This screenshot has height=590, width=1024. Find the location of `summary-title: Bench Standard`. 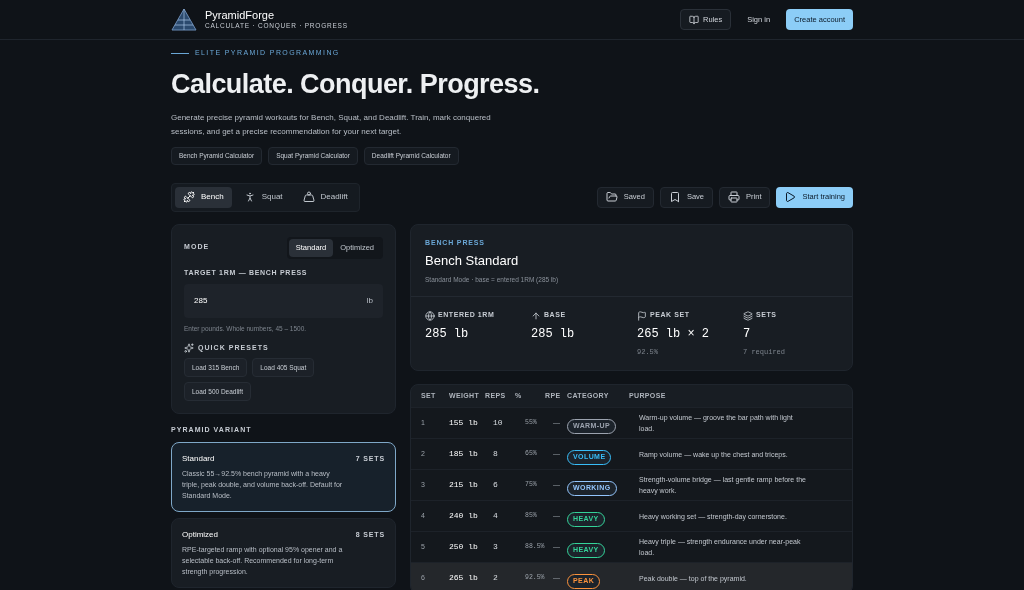

summary-title: Bench Standard is located at coordinates (472, 261).